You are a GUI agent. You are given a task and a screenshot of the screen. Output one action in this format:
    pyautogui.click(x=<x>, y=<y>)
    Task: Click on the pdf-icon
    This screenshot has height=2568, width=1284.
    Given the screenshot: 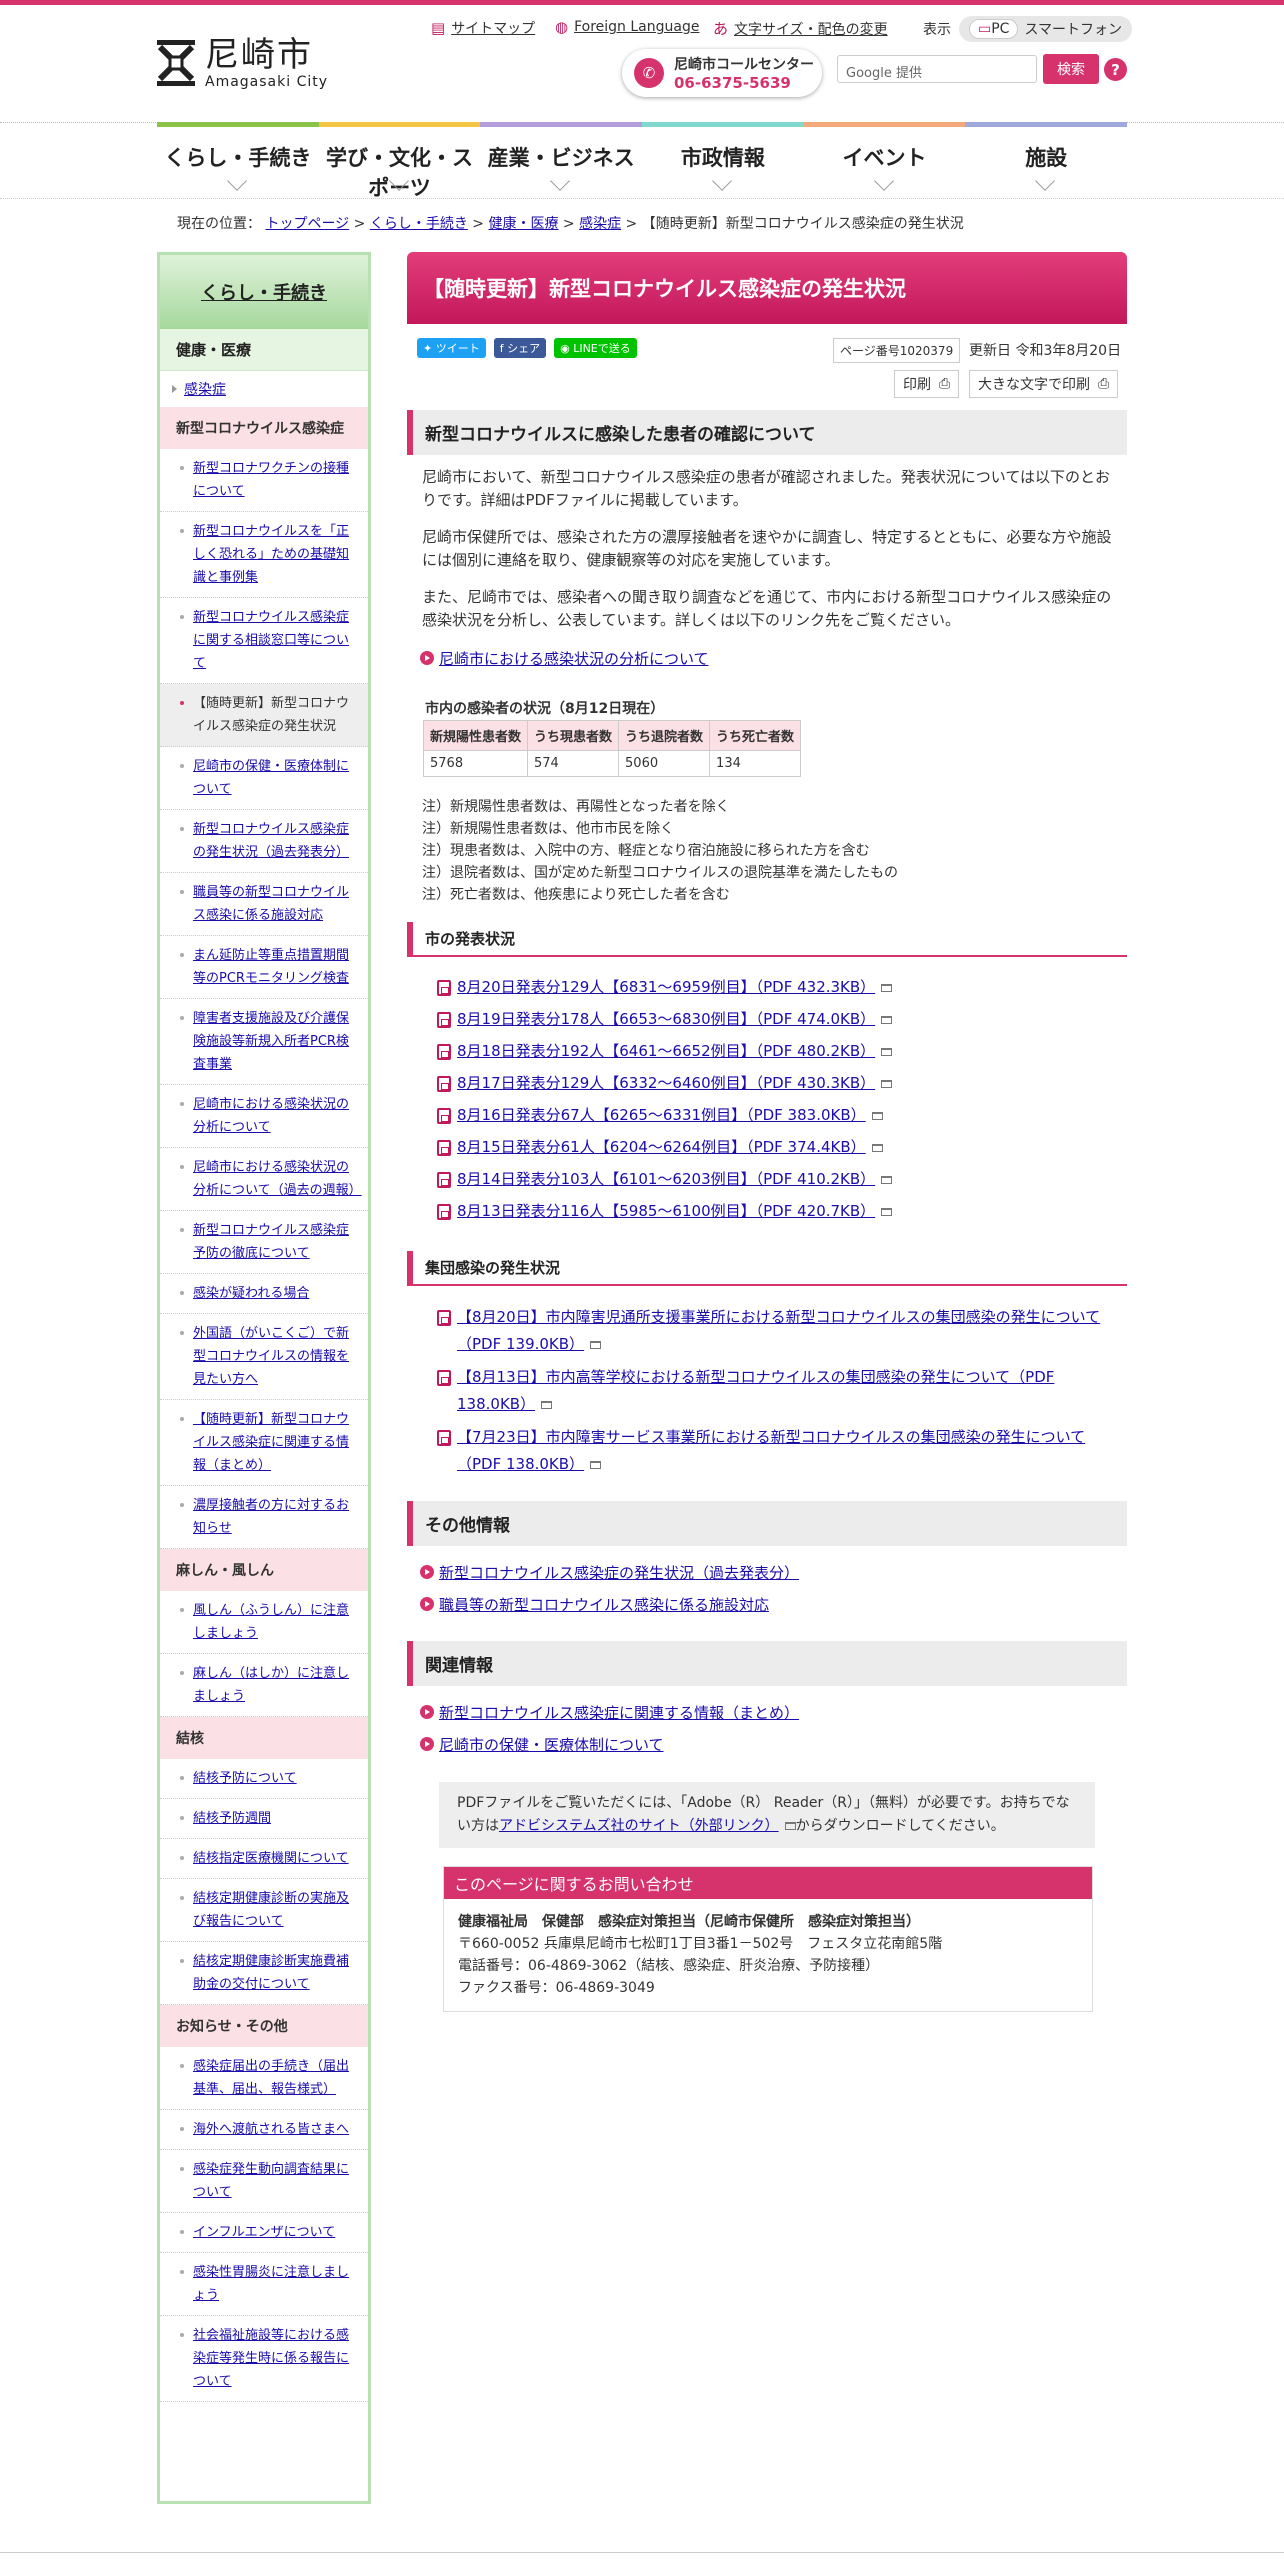 What is the action you would take?
    pyautogui.click(x=444, y=1318)
    